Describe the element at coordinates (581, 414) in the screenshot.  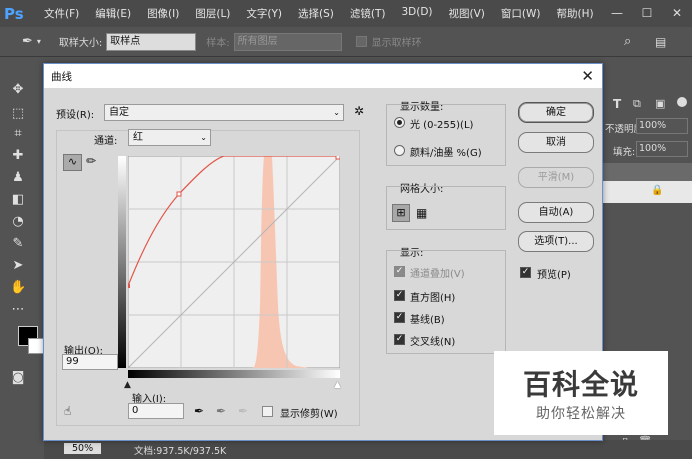
I see `watermark-subtitle: 助你轻松解决` at that location.